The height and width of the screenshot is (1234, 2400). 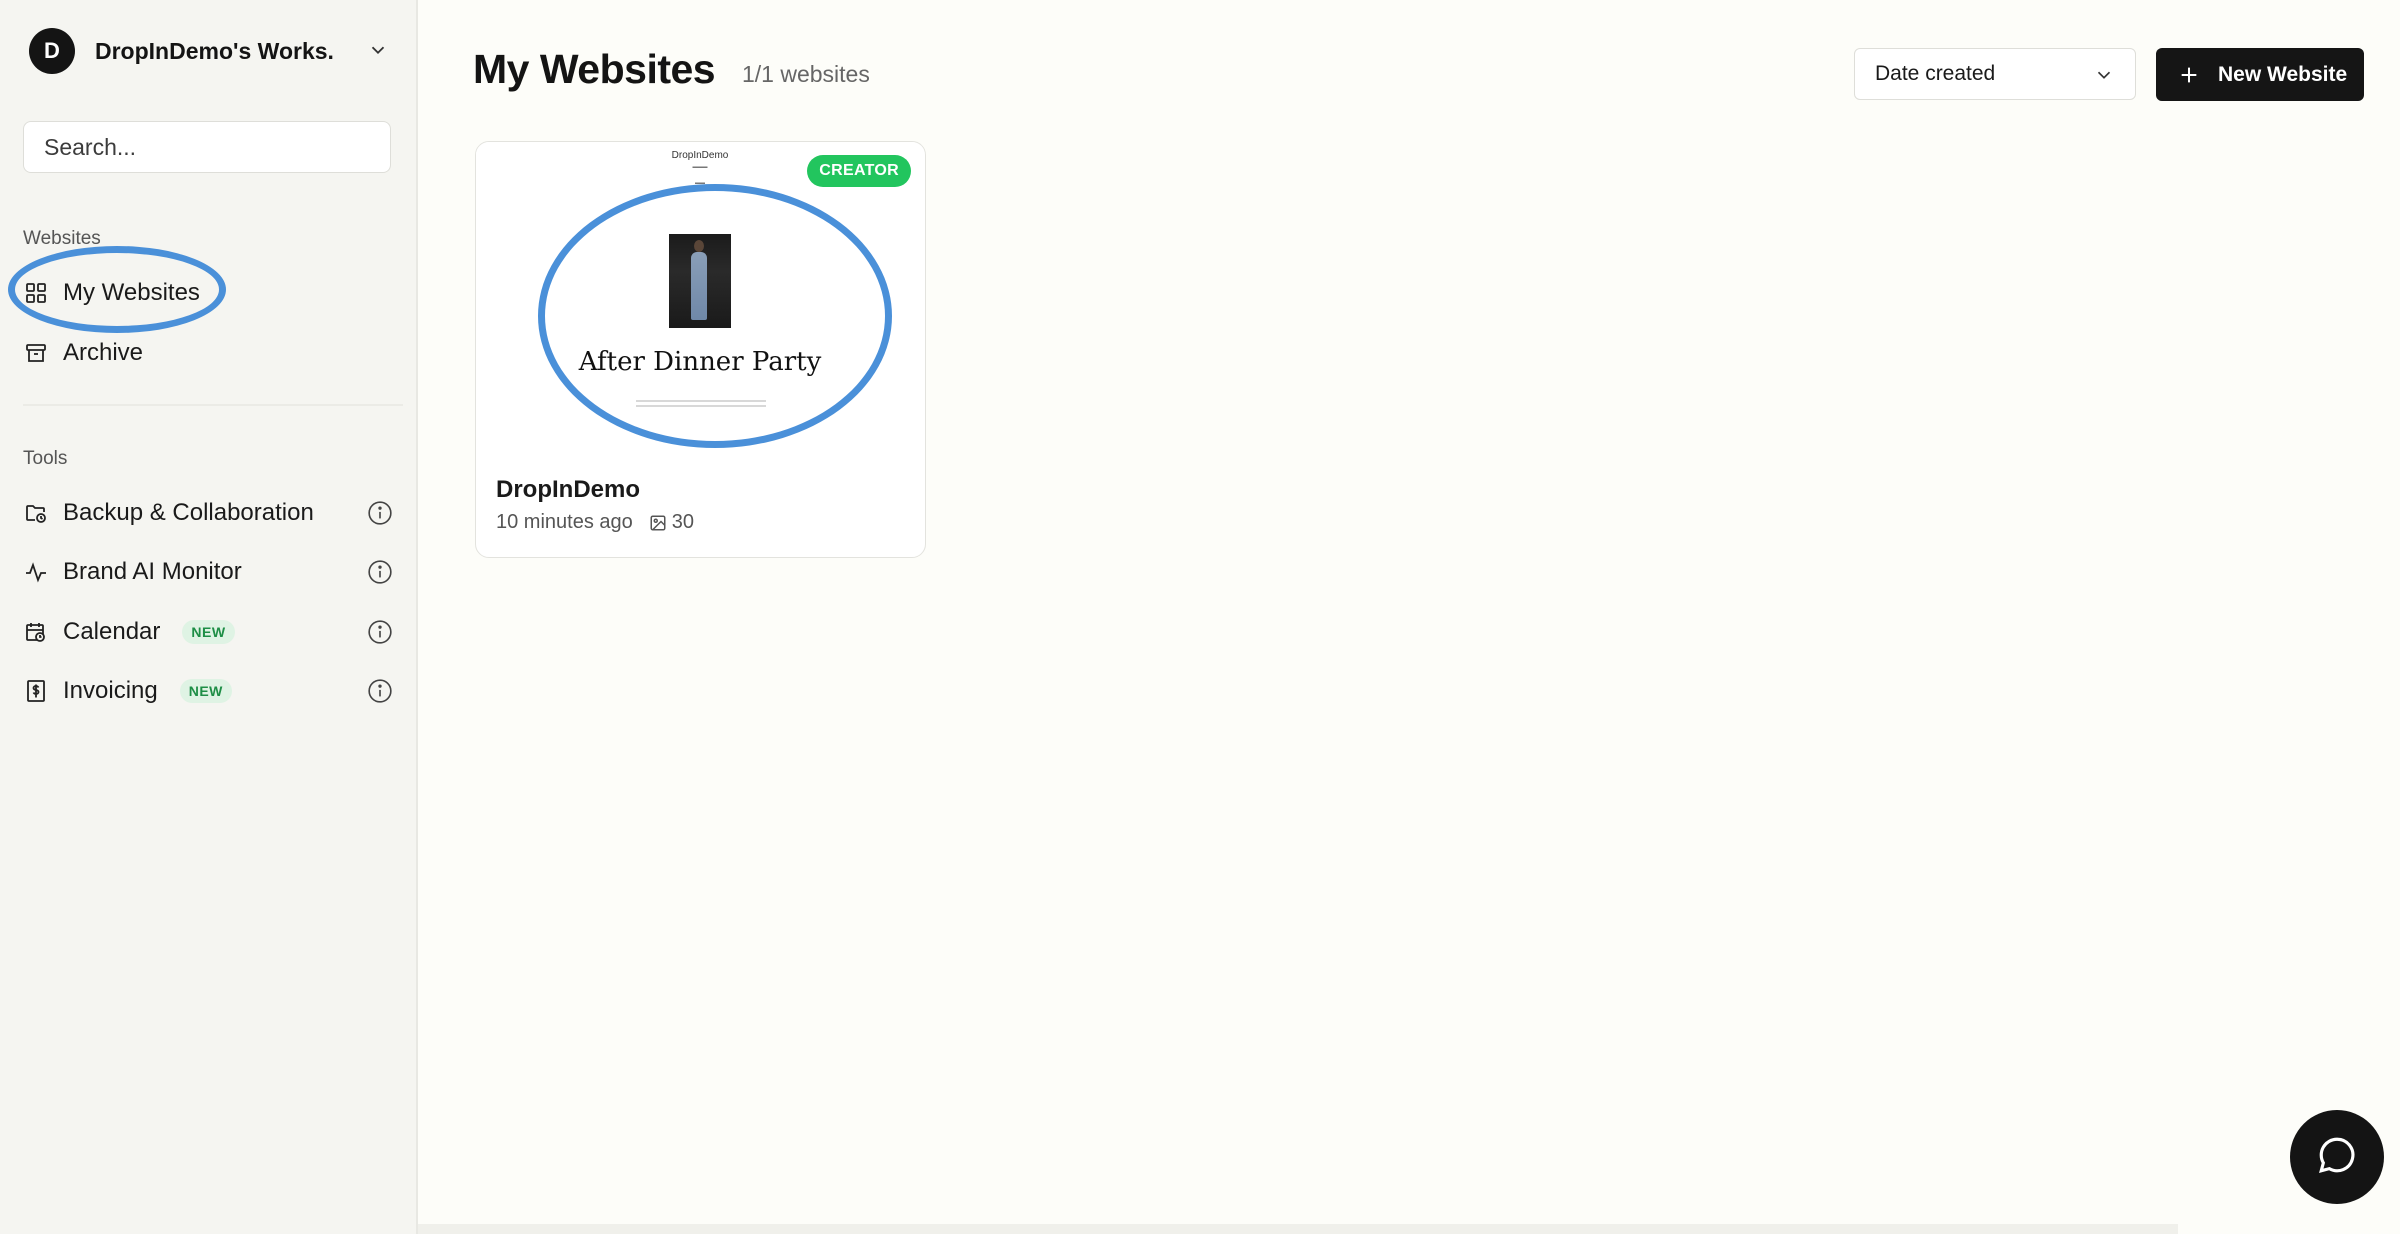 What do you see at coordinates (208, 293) in the screenshot?
I see `sidebar-item-my-websites: My Websites` at bounding box center [208, 293].